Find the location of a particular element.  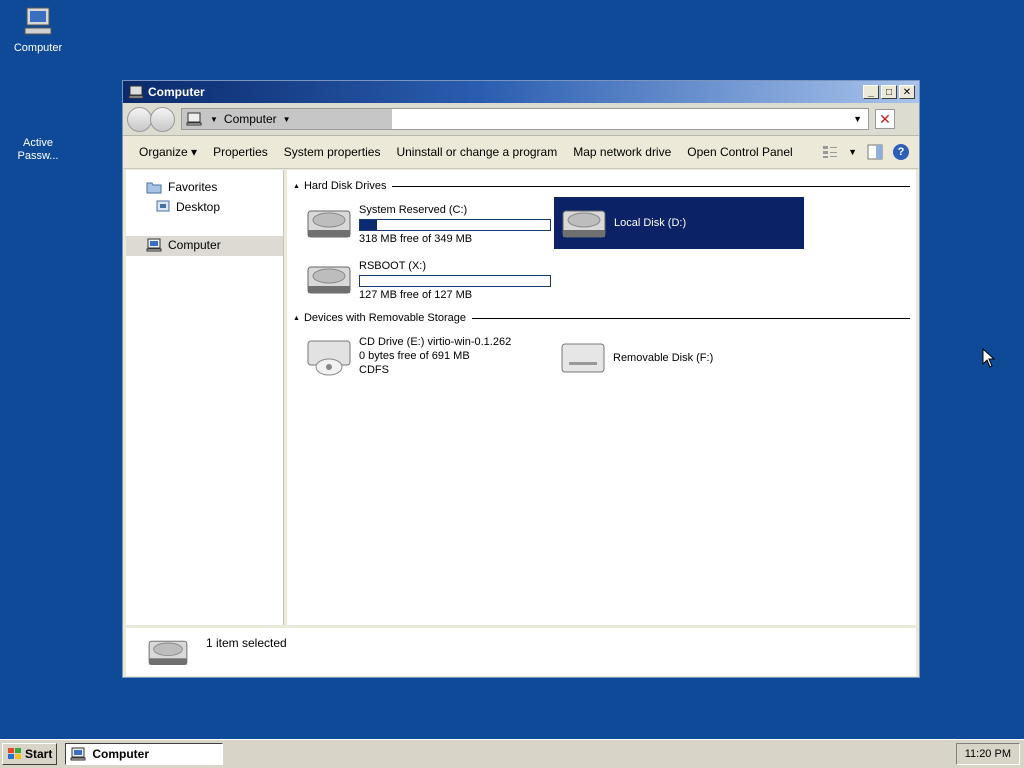

drive-name: System Reserved (C:) is located at coordinates (413, 210).